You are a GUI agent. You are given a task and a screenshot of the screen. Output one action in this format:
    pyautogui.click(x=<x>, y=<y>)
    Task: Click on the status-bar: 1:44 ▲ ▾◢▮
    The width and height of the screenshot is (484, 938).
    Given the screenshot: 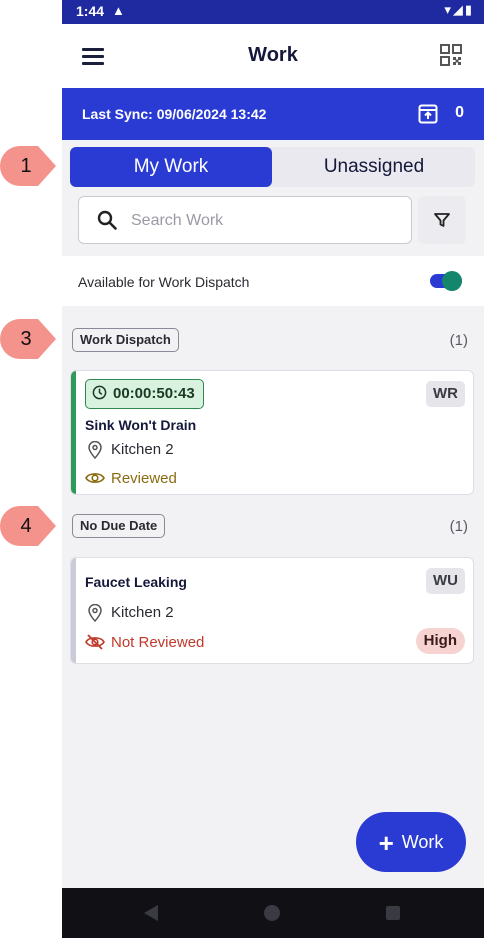 What is the action you would take?
    pyautogui.click(x=273, y=12)
    